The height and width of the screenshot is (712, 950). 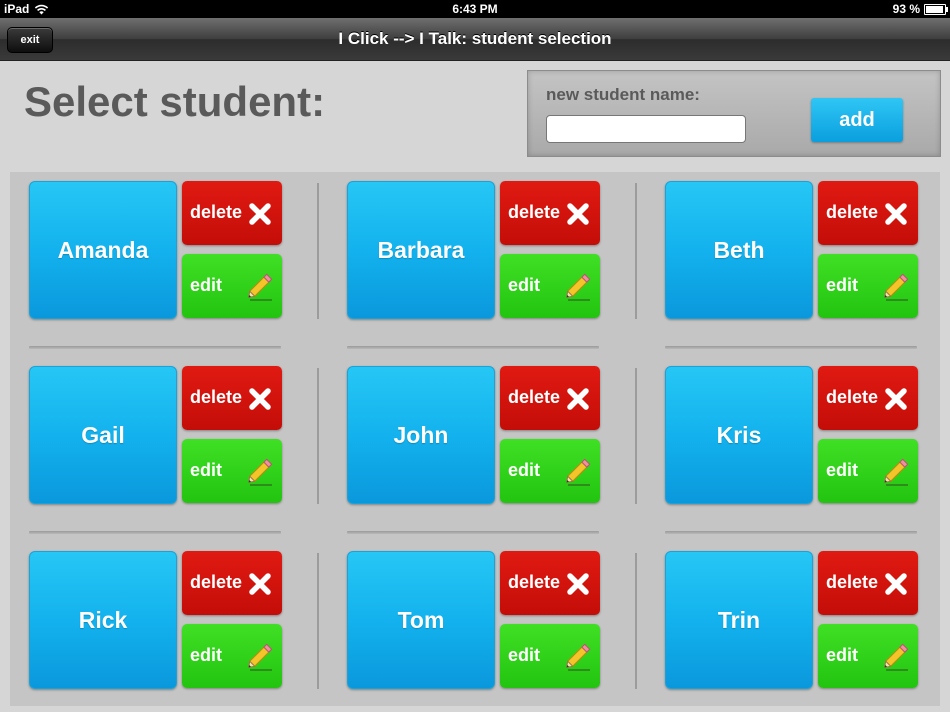 I want to click on student-card: Gail delete edit, so click(x=157, y=436).